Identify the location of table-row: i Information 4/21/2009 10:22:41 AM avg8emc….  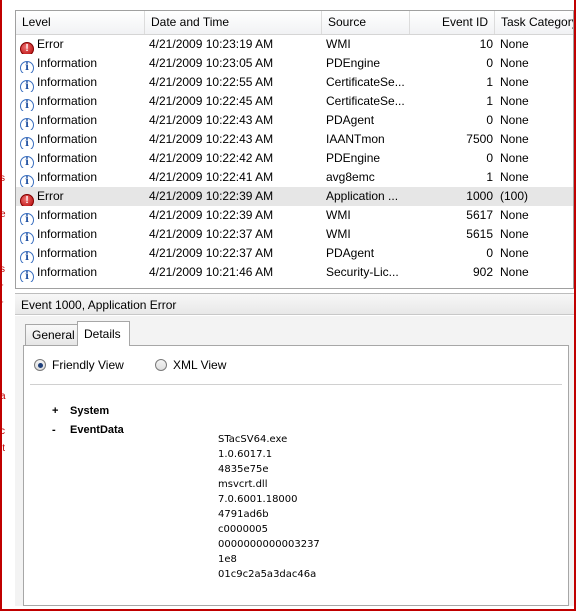
(294, 177).